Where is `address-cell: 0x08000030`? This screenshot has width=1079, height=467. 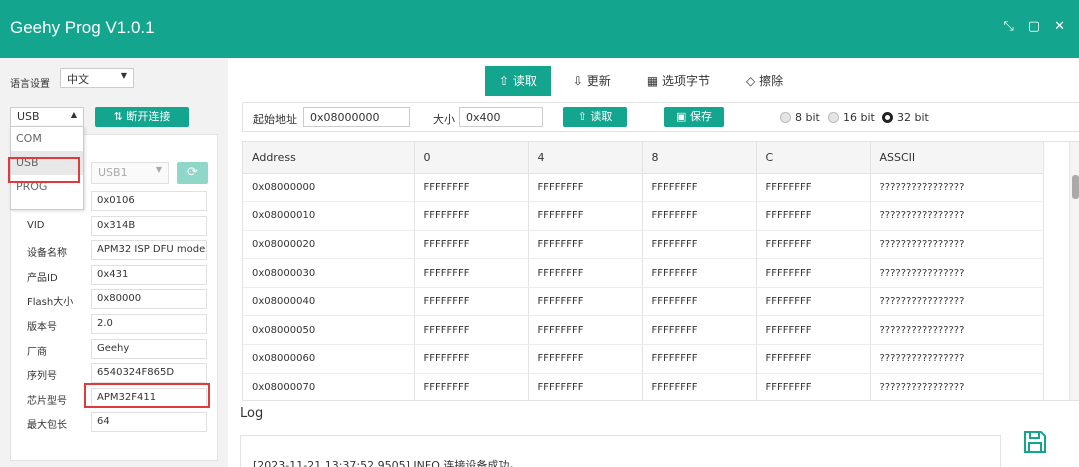
address-cell: 0x08000030 is located at coordinates (329, 273).